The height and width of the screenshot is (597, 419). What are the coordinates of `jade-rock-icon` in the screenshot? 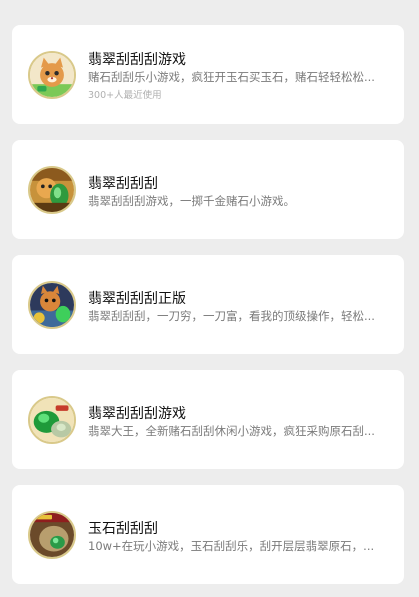 It's located at (52, 535).